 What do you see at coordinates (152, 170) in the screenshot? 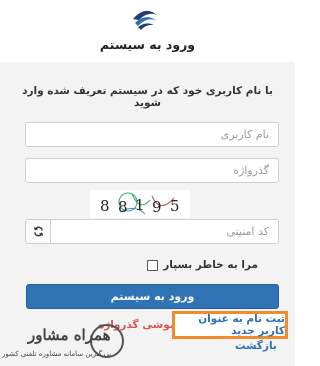
I see `password-input` at bounding box center [152, 170].